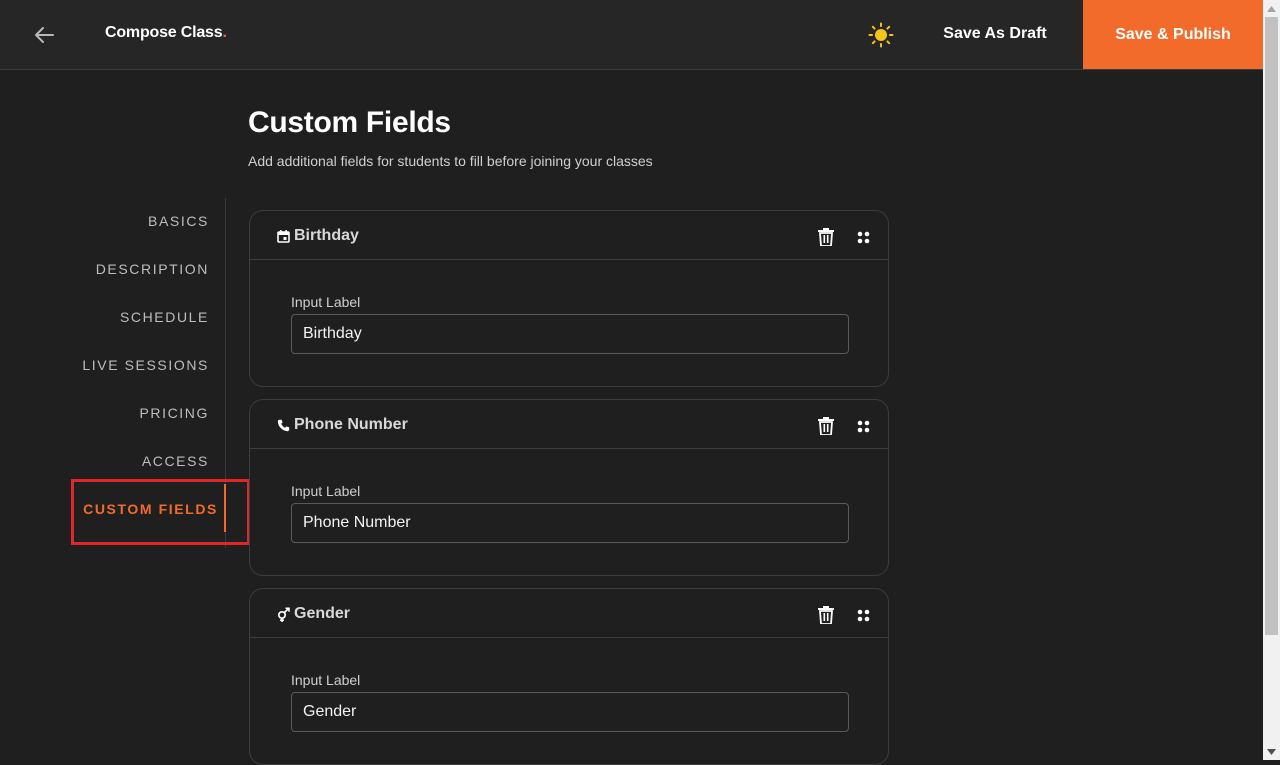  What do you see at coordinates (1173, 34) in the screenshot?
I see `save-and-publish-button: Save & Publish` at bounding box center [1173, 34].